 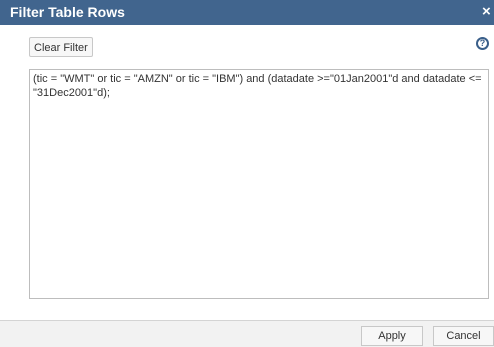 What do you see at coordinates (488, 12) in the screenshot?
I see `close-icon: ×` at bounding box center [488, 12].